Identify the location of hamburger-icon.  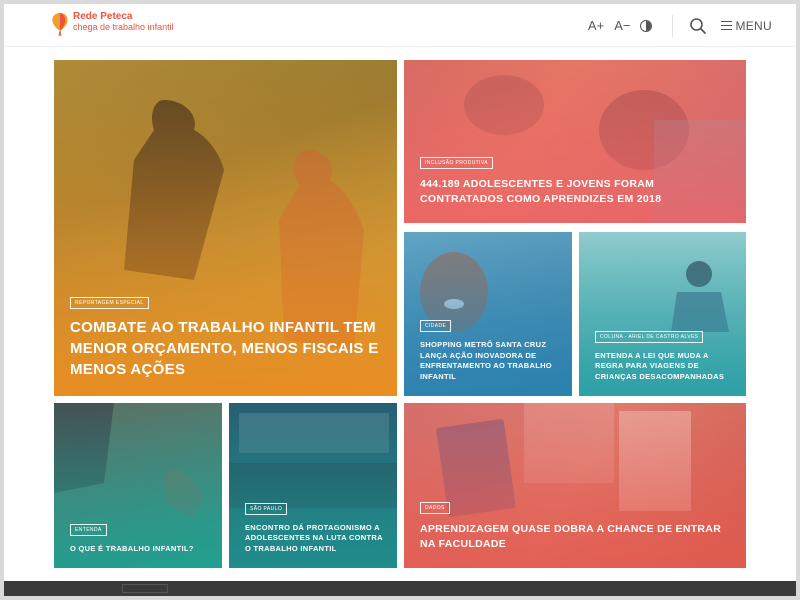
(727, 25).